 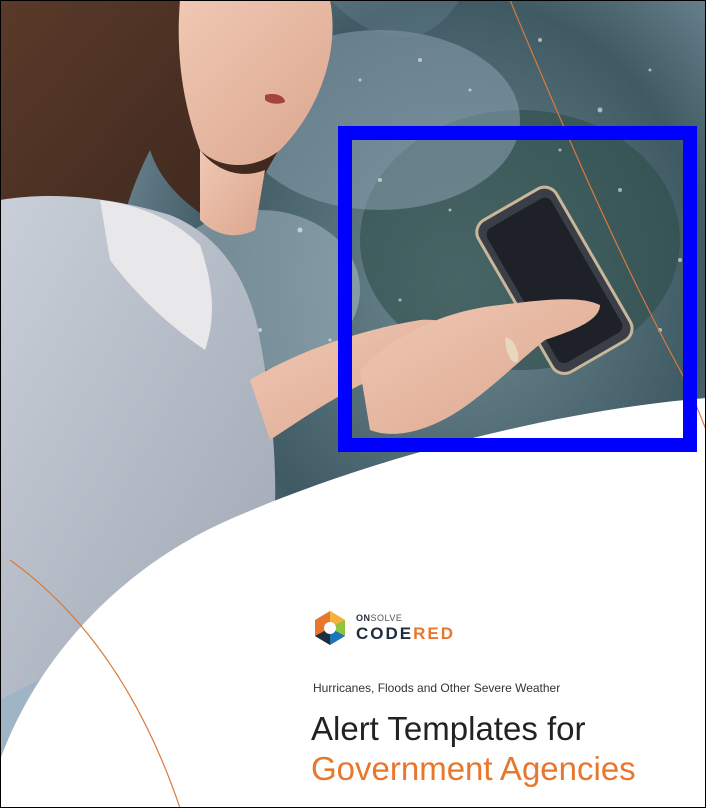 What do you see at coordinates (406, 633) in the screenshot?
I see `brand-name: CODERED` at bounding box center [406, 633].